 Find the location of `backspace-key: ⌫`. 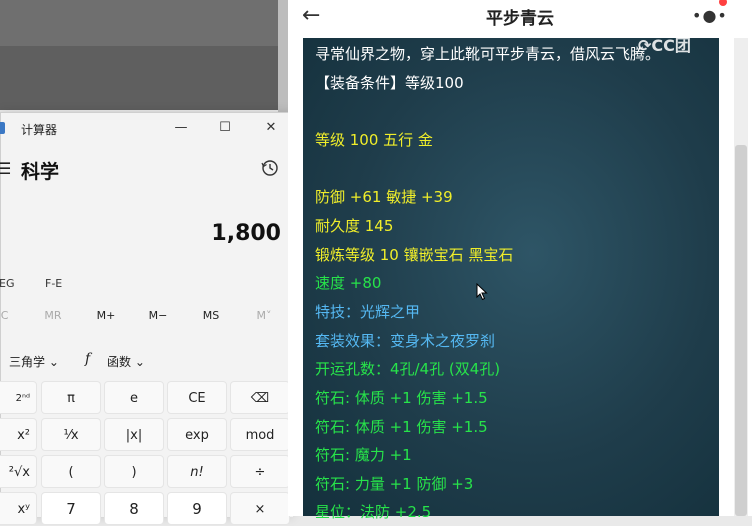

backspace-key: ⌫ is located at coordinates (260, 397).